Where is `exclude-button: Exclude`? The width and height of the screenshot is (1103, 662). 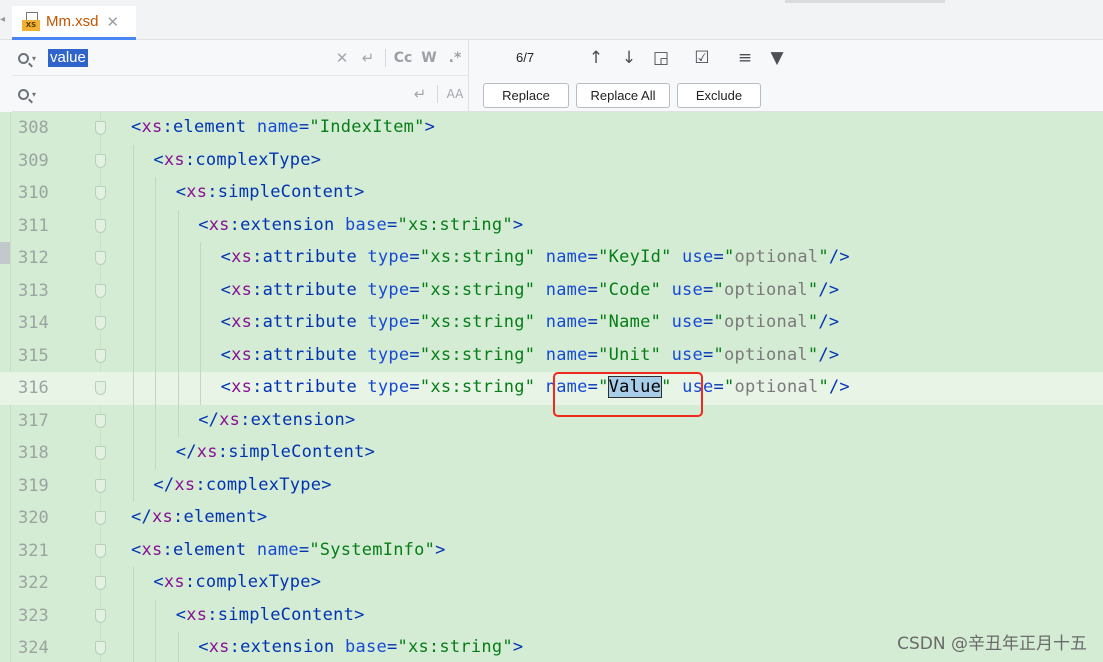
exclude-button: Exclude is located at coordinates (719, 95).